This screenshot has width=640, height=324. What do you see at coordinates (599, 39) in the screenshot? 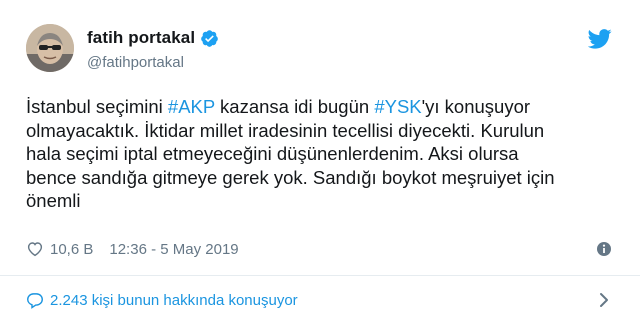
I see `twitter-bird-icon` at bounding box center [599, 39].